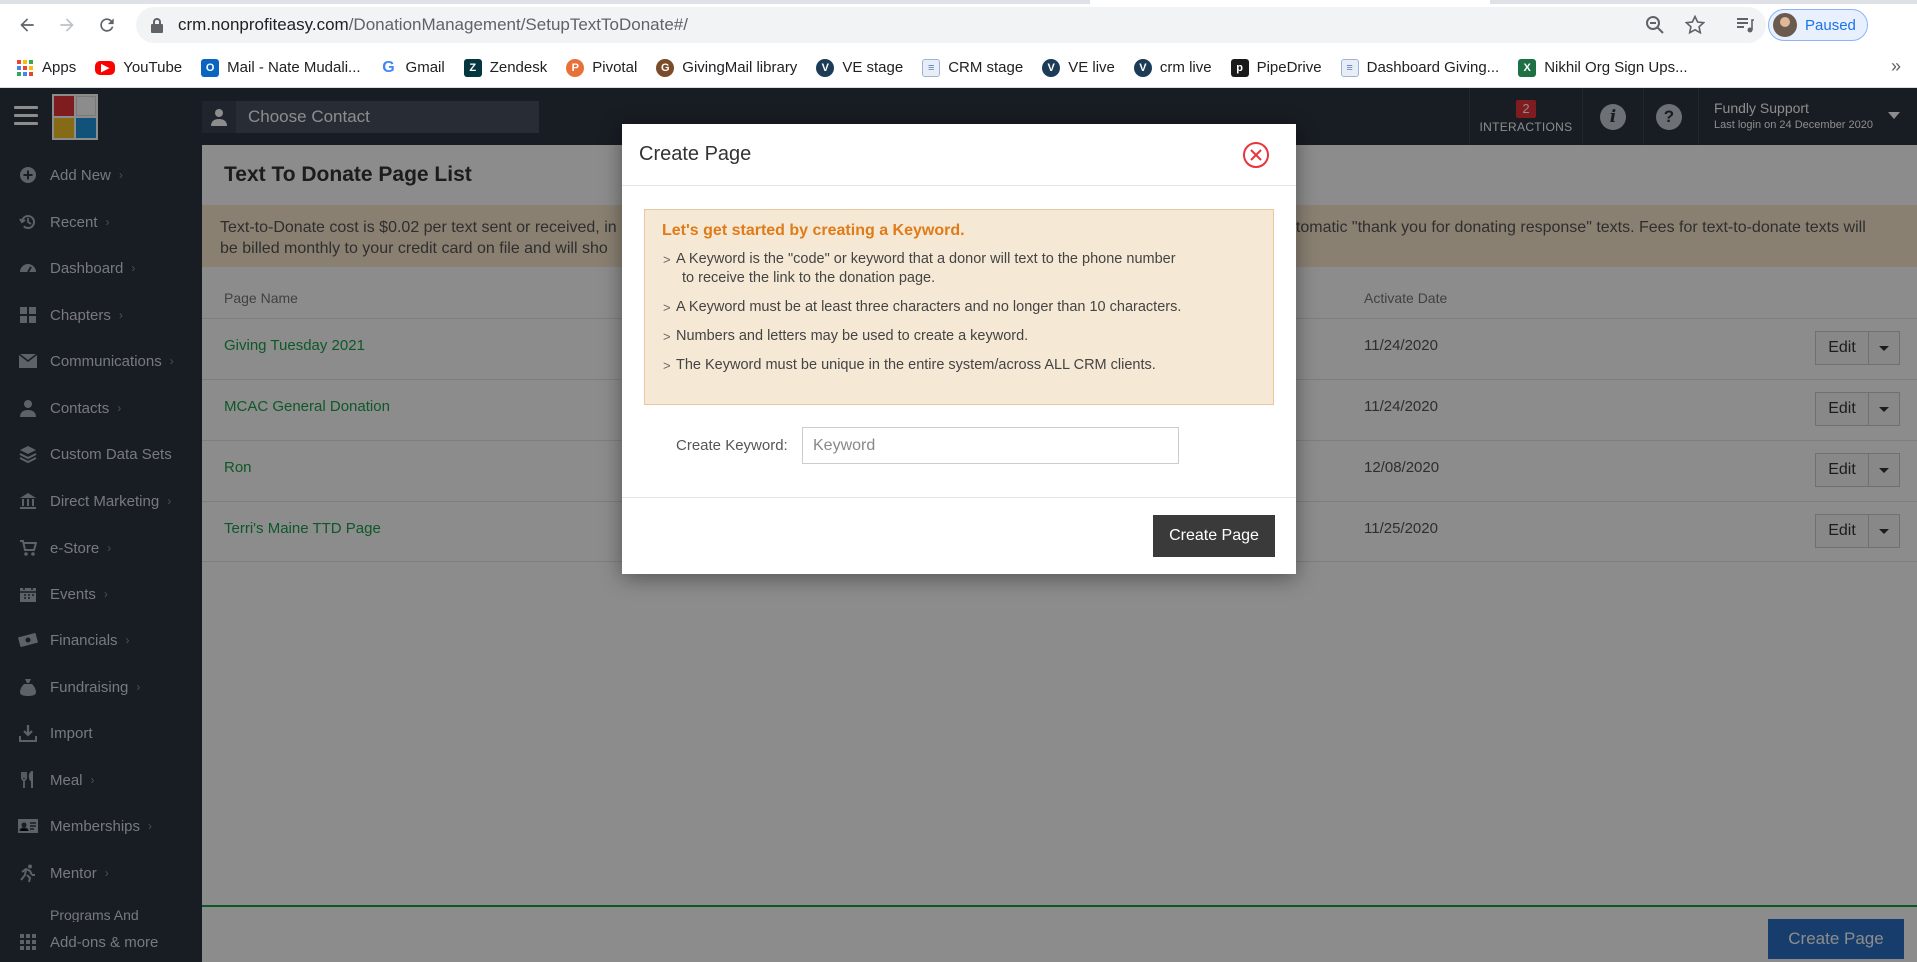 This screenshot has height=962, width=1917. I want to click on bookmark-crm-live: V crm live, so click(1172, 67).